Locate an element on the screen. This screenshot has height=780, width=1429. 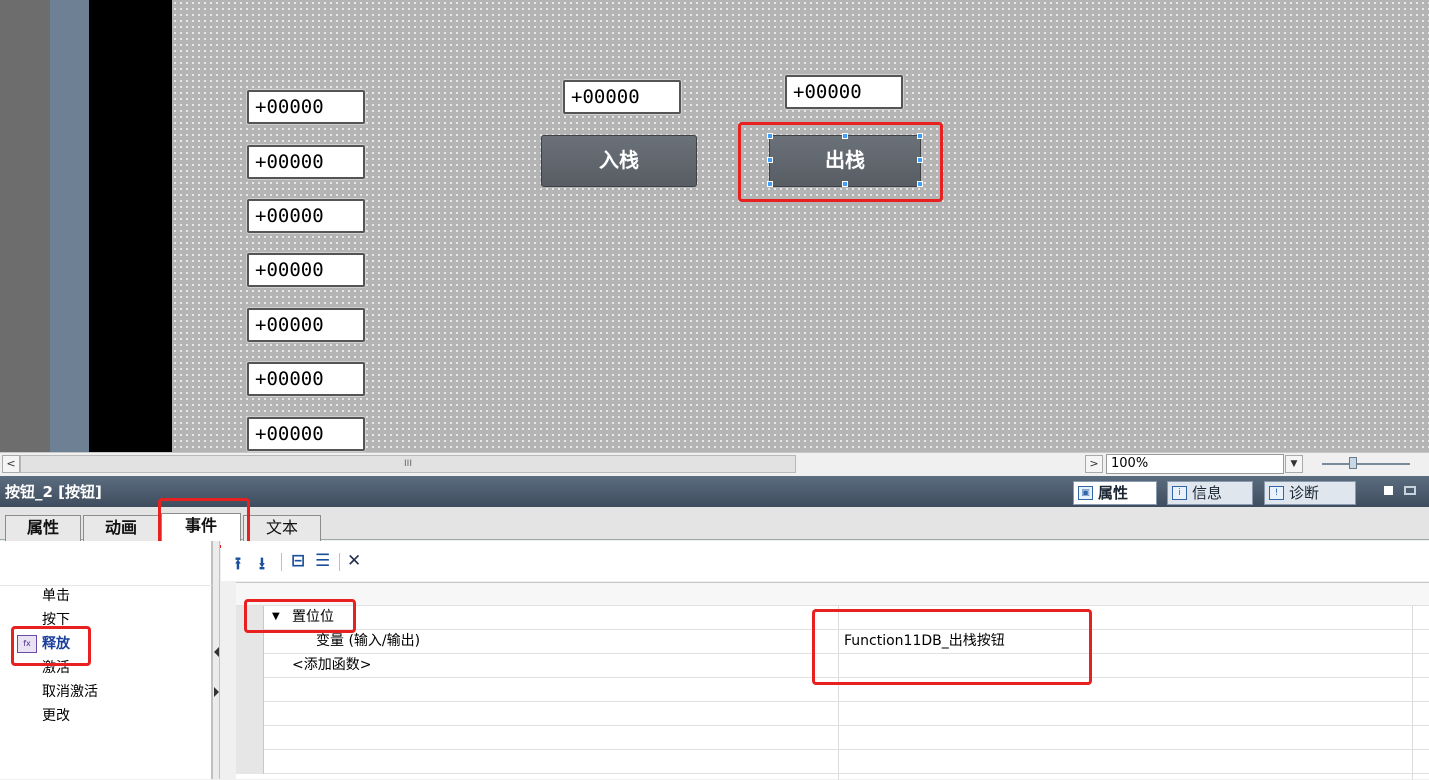
float-window-icon is located at coordinates (1388, 490).